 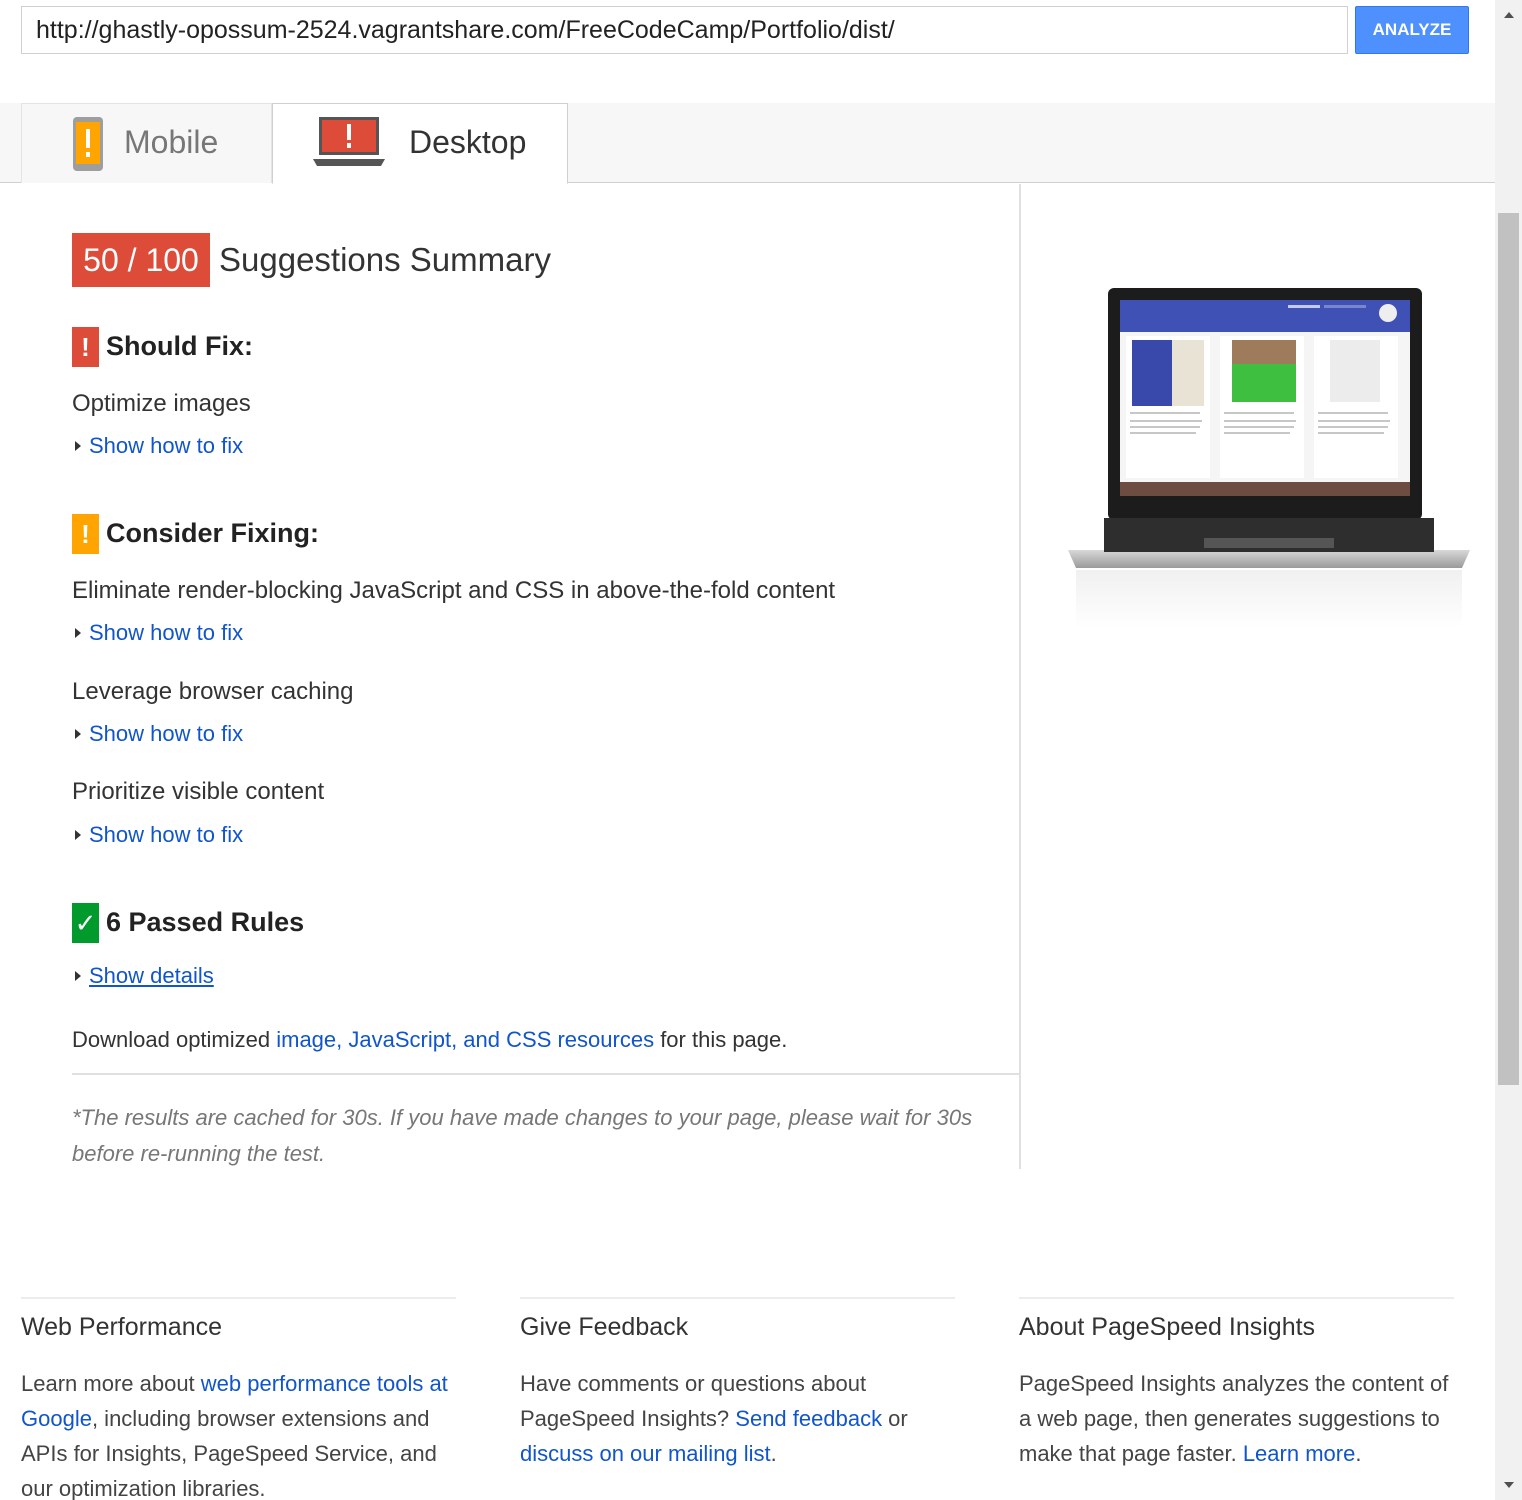 I want to click on footer-title: About PageSpeed Insights, so click(x=1167, y=1327).